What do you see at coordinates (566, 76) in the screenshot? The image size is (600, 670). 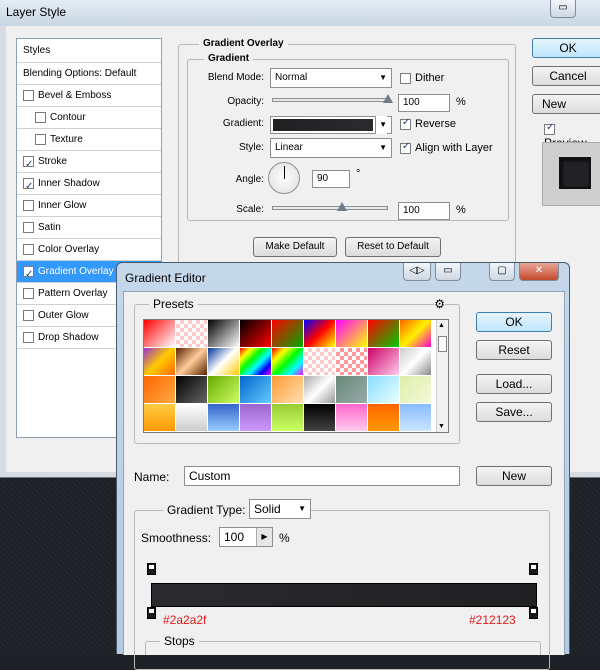 I see `layer-style-cancel-button: Cancel` at bounding box center [566, 76].